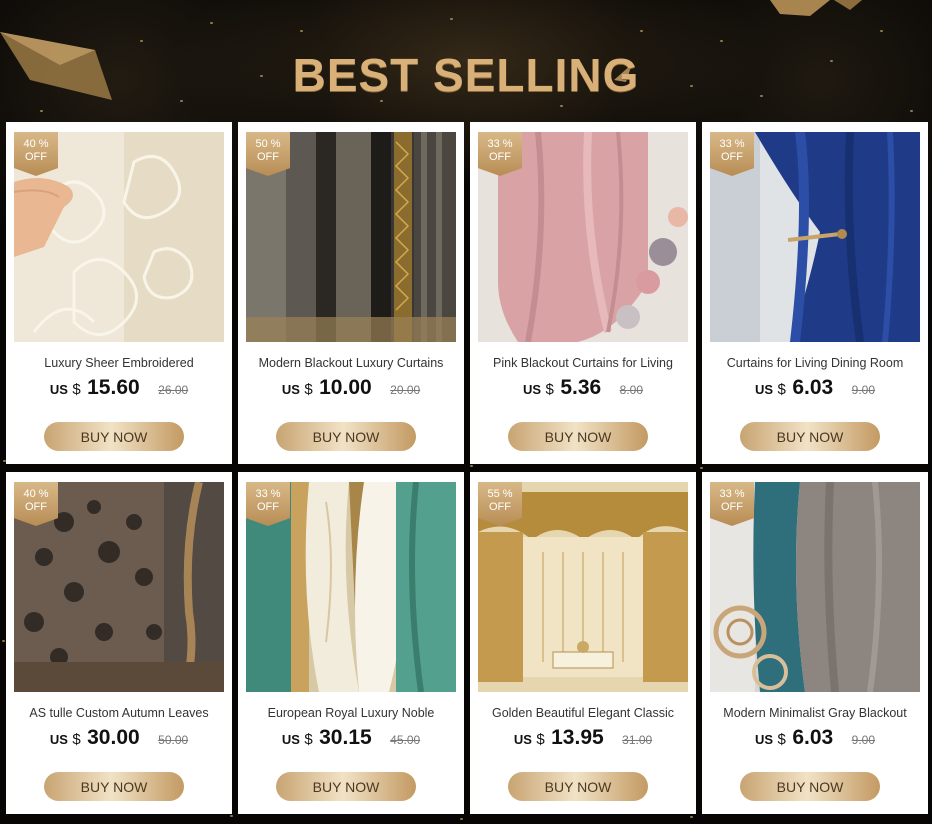  Describe the element at coordinates (119, 363) in the screenshot. I see `product-name: Luxury Sheer Embroidered` at that location.